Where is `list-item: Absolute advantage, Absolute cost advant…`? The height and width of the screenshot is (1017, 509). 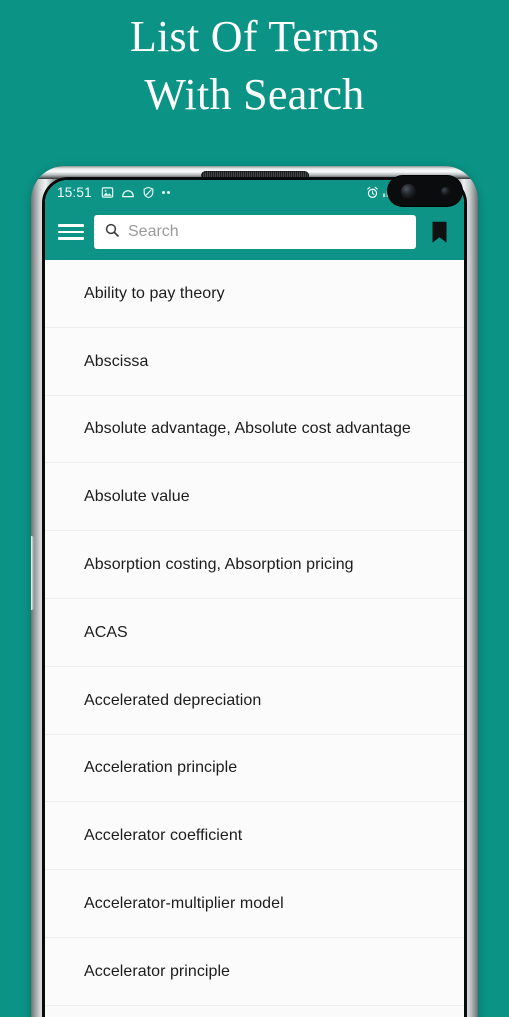
list-item: Absolute advantage, Absolute cost advant… is located at coordinates (254, 429).